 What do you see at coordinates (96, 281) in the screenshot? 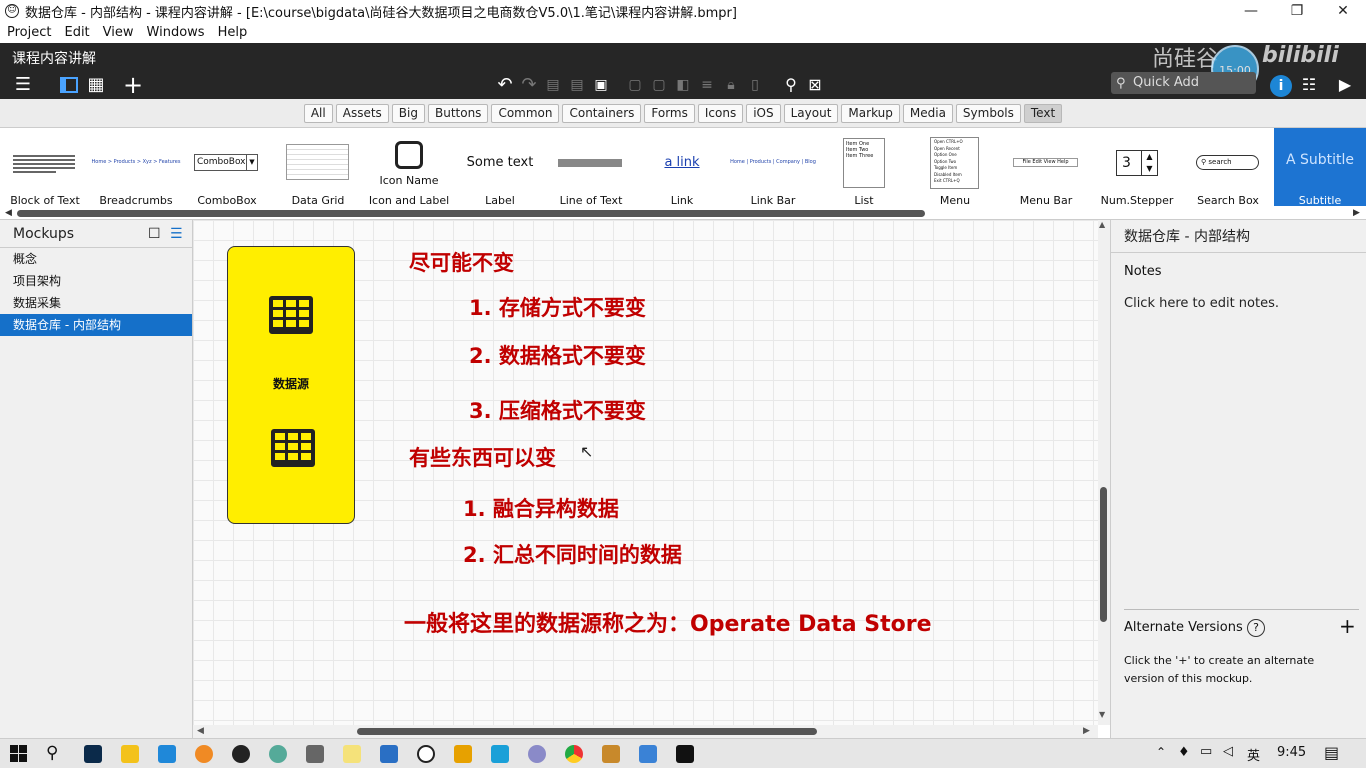
I see `sidebar-item-architecture: 项目架构` at bounding box center [96, 281].